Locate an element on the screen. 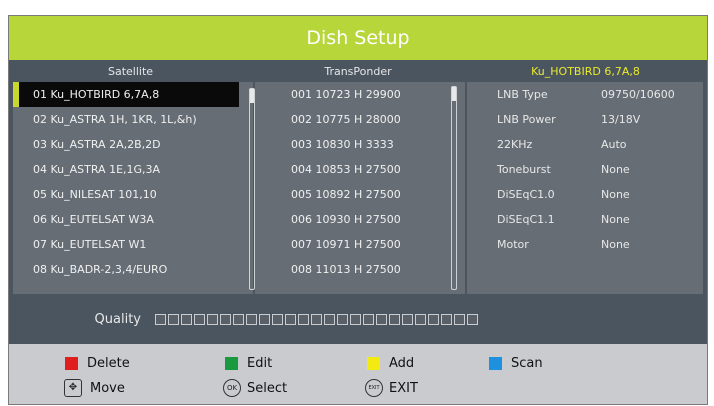  page-title: Dish Setup is located at coordinates (358, 38).